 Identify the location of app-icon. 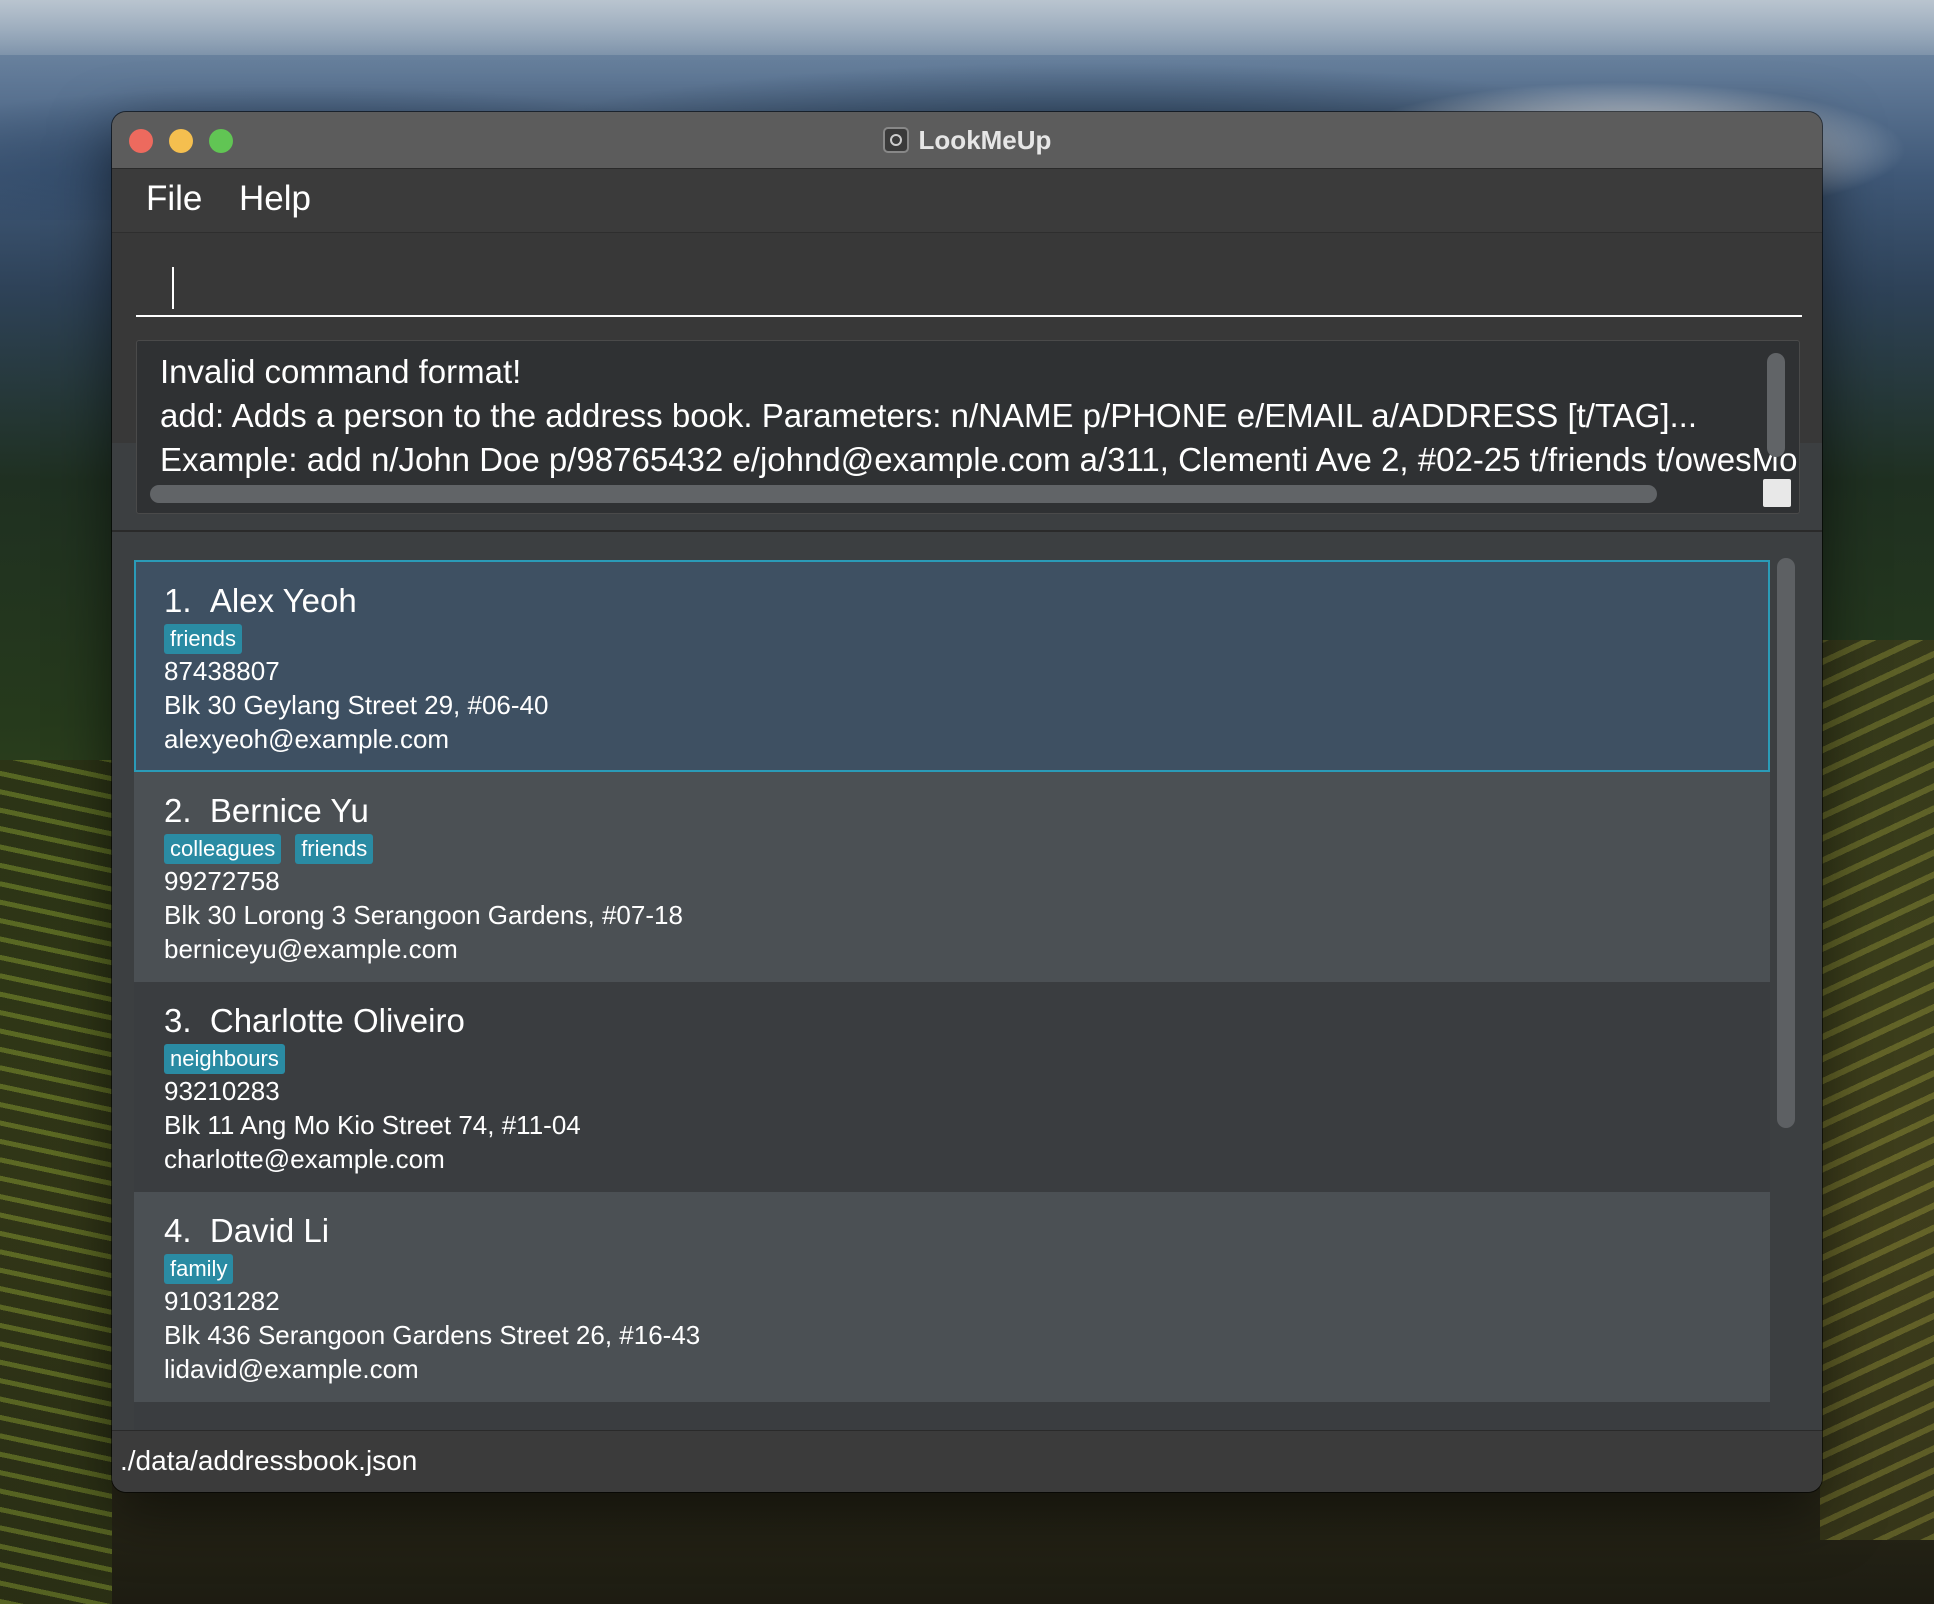
(895, 140).